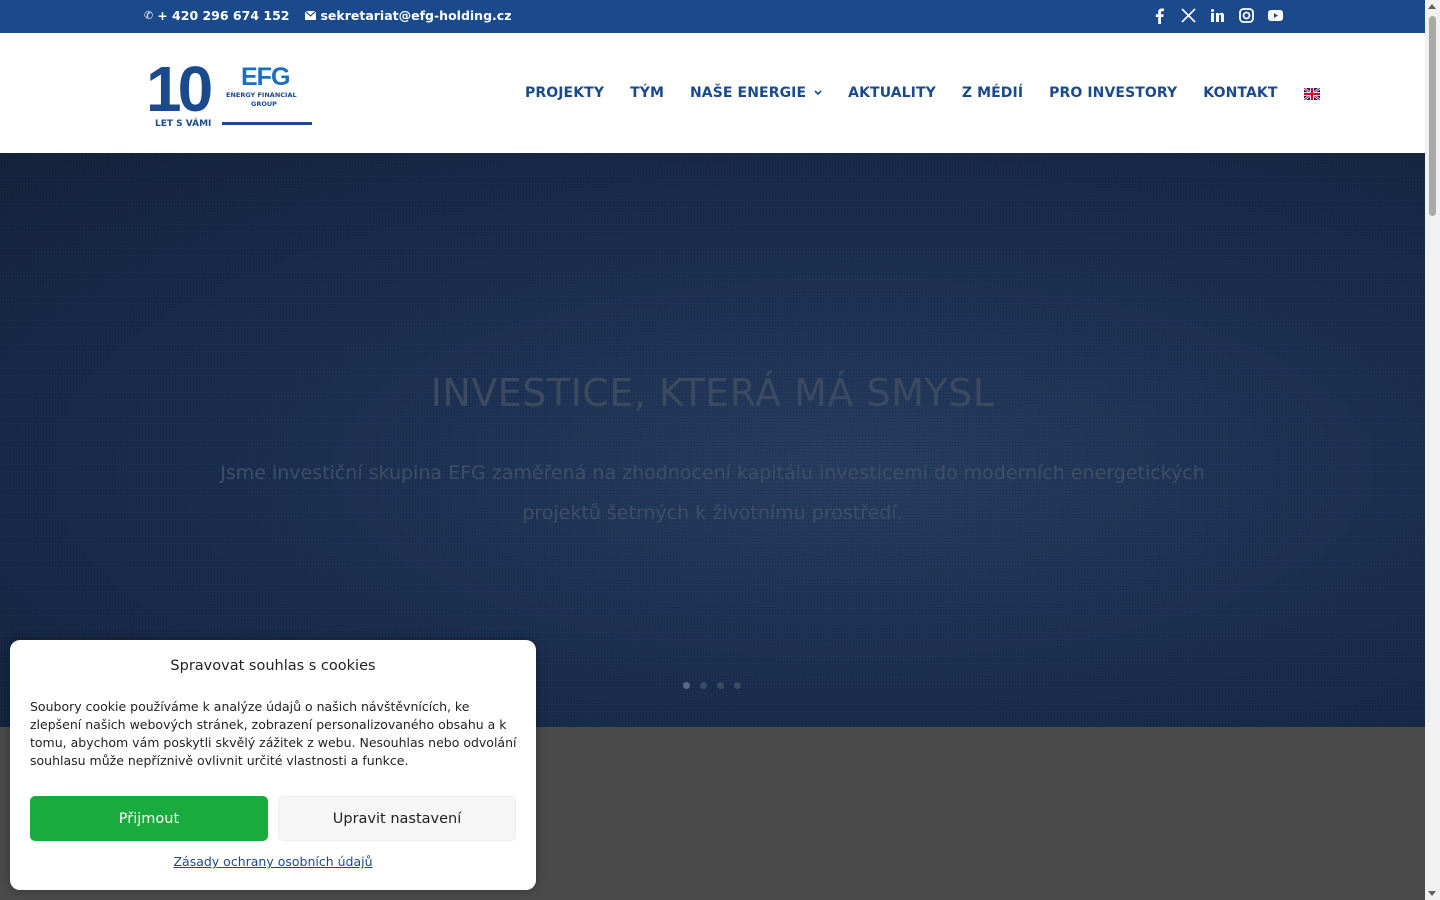 The height and width of the screenshot is (900, 1440). I want to click on uk-flag-icon, so click(1311, 93).